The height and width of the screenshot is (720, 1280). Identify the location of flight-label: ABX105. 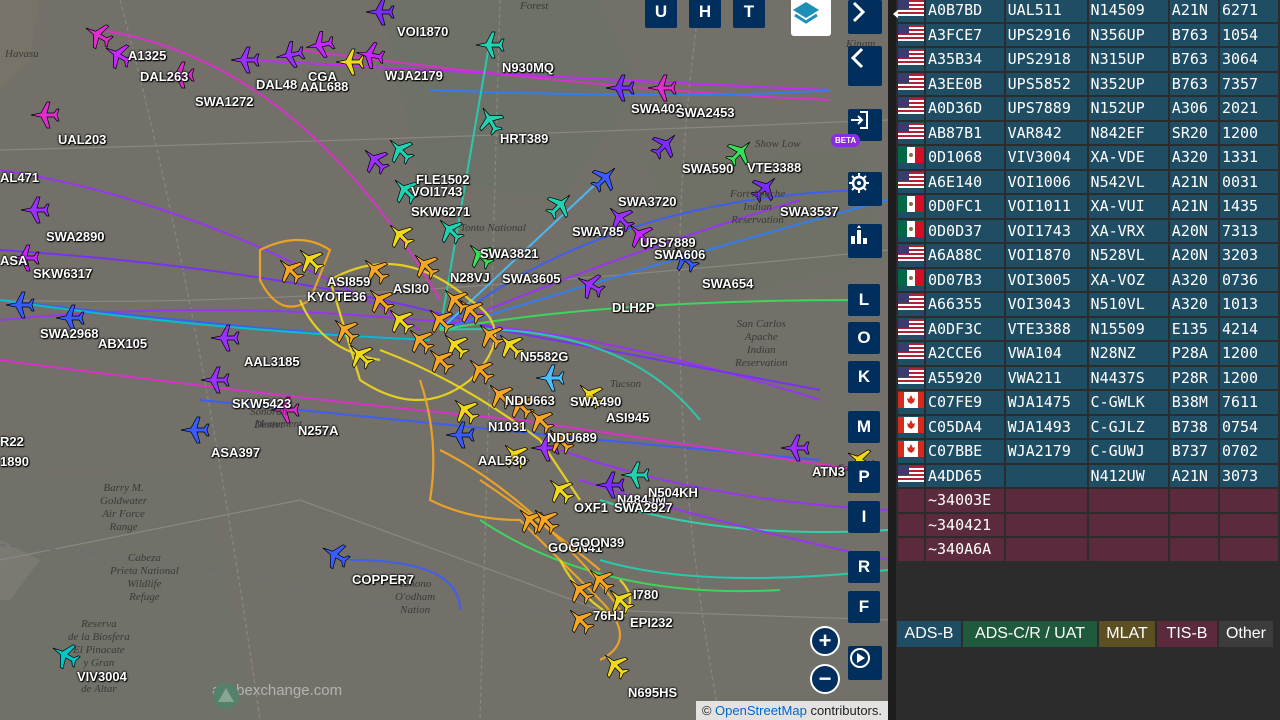
(122, 343).